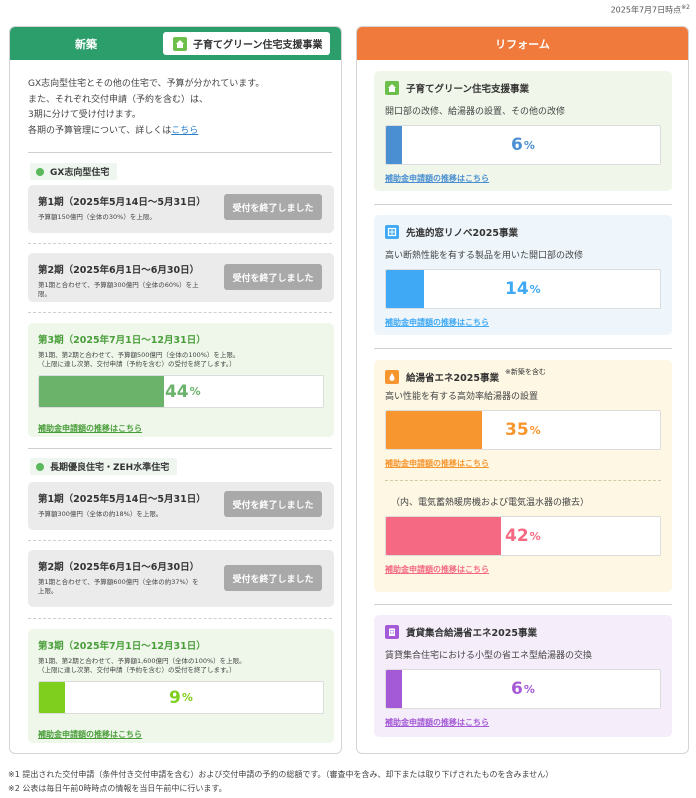 Image resolution: width=696 pixels, height=798 pixels. I want to click on zeh-progress-value: 9%, so click(181, 697).